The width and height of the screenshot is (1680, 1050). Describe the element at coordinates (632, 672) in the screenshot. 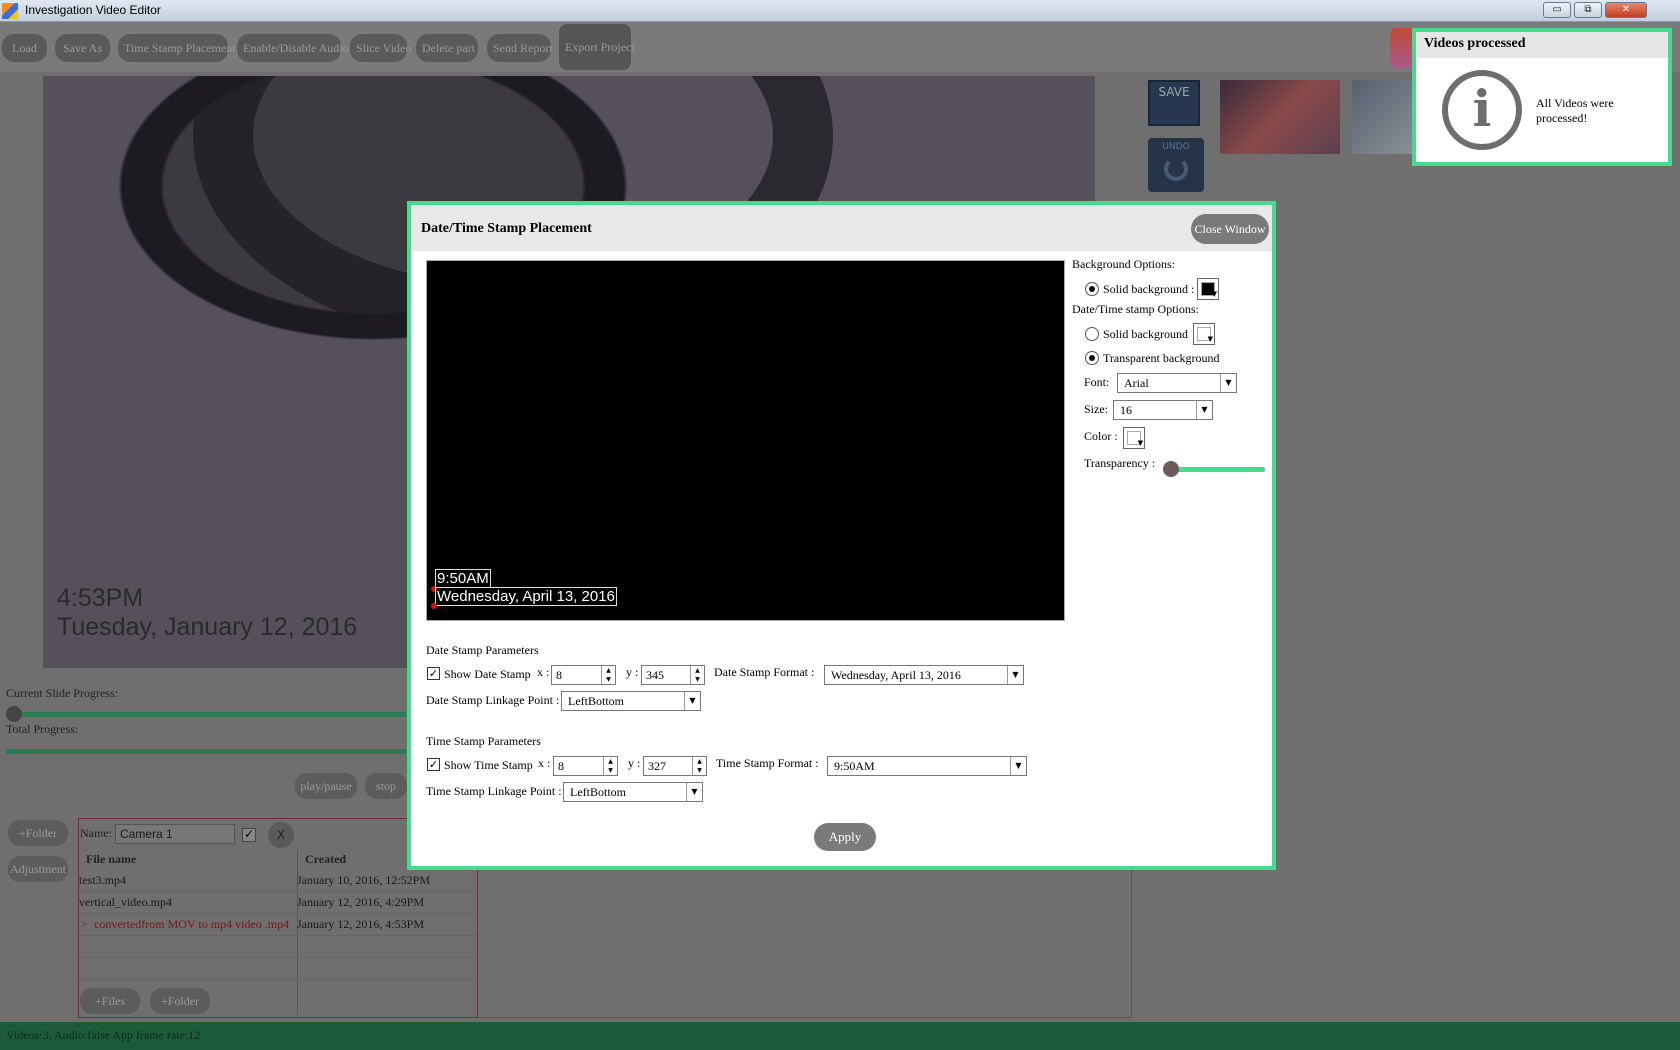

I see `date-y-label: y :` at that location.